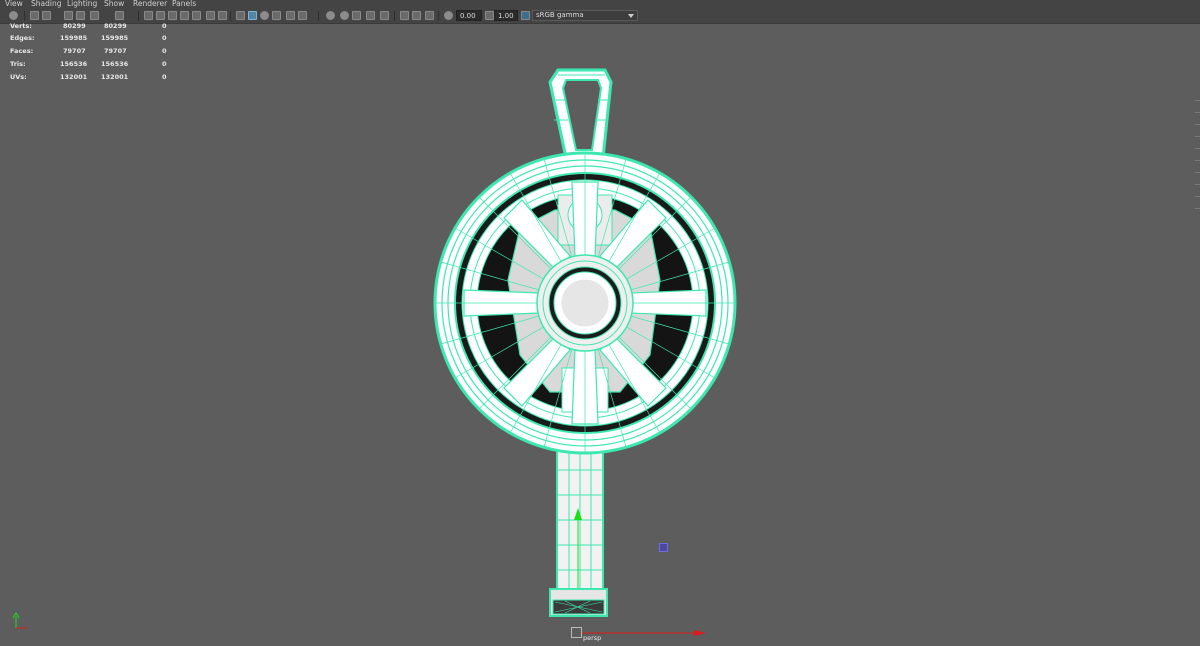  Describe the element at coordinates (592, 638) in the screenshot. I see `camera-label: persp` at that location.